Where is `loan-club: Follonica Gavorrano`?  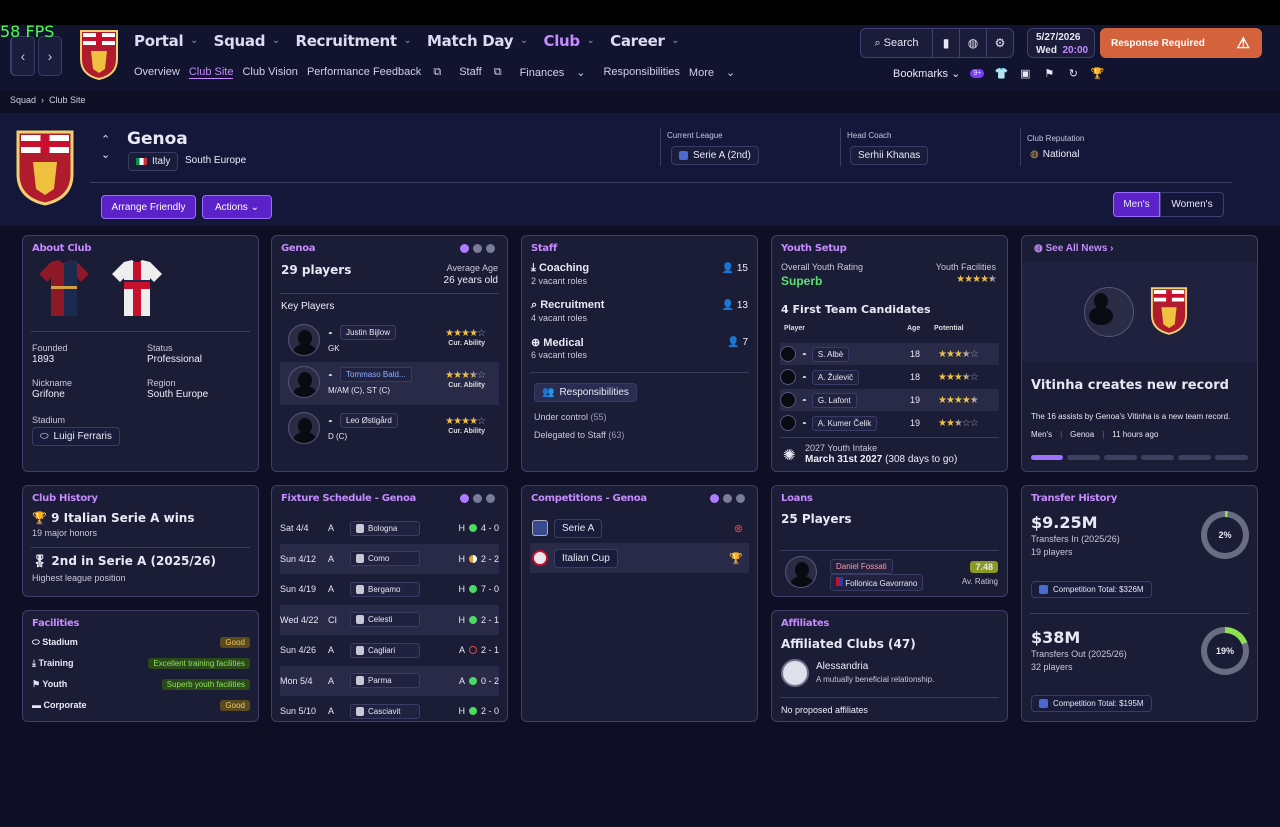
loan-club: Follonica Gavorrano is located at coordinates (877, 582).